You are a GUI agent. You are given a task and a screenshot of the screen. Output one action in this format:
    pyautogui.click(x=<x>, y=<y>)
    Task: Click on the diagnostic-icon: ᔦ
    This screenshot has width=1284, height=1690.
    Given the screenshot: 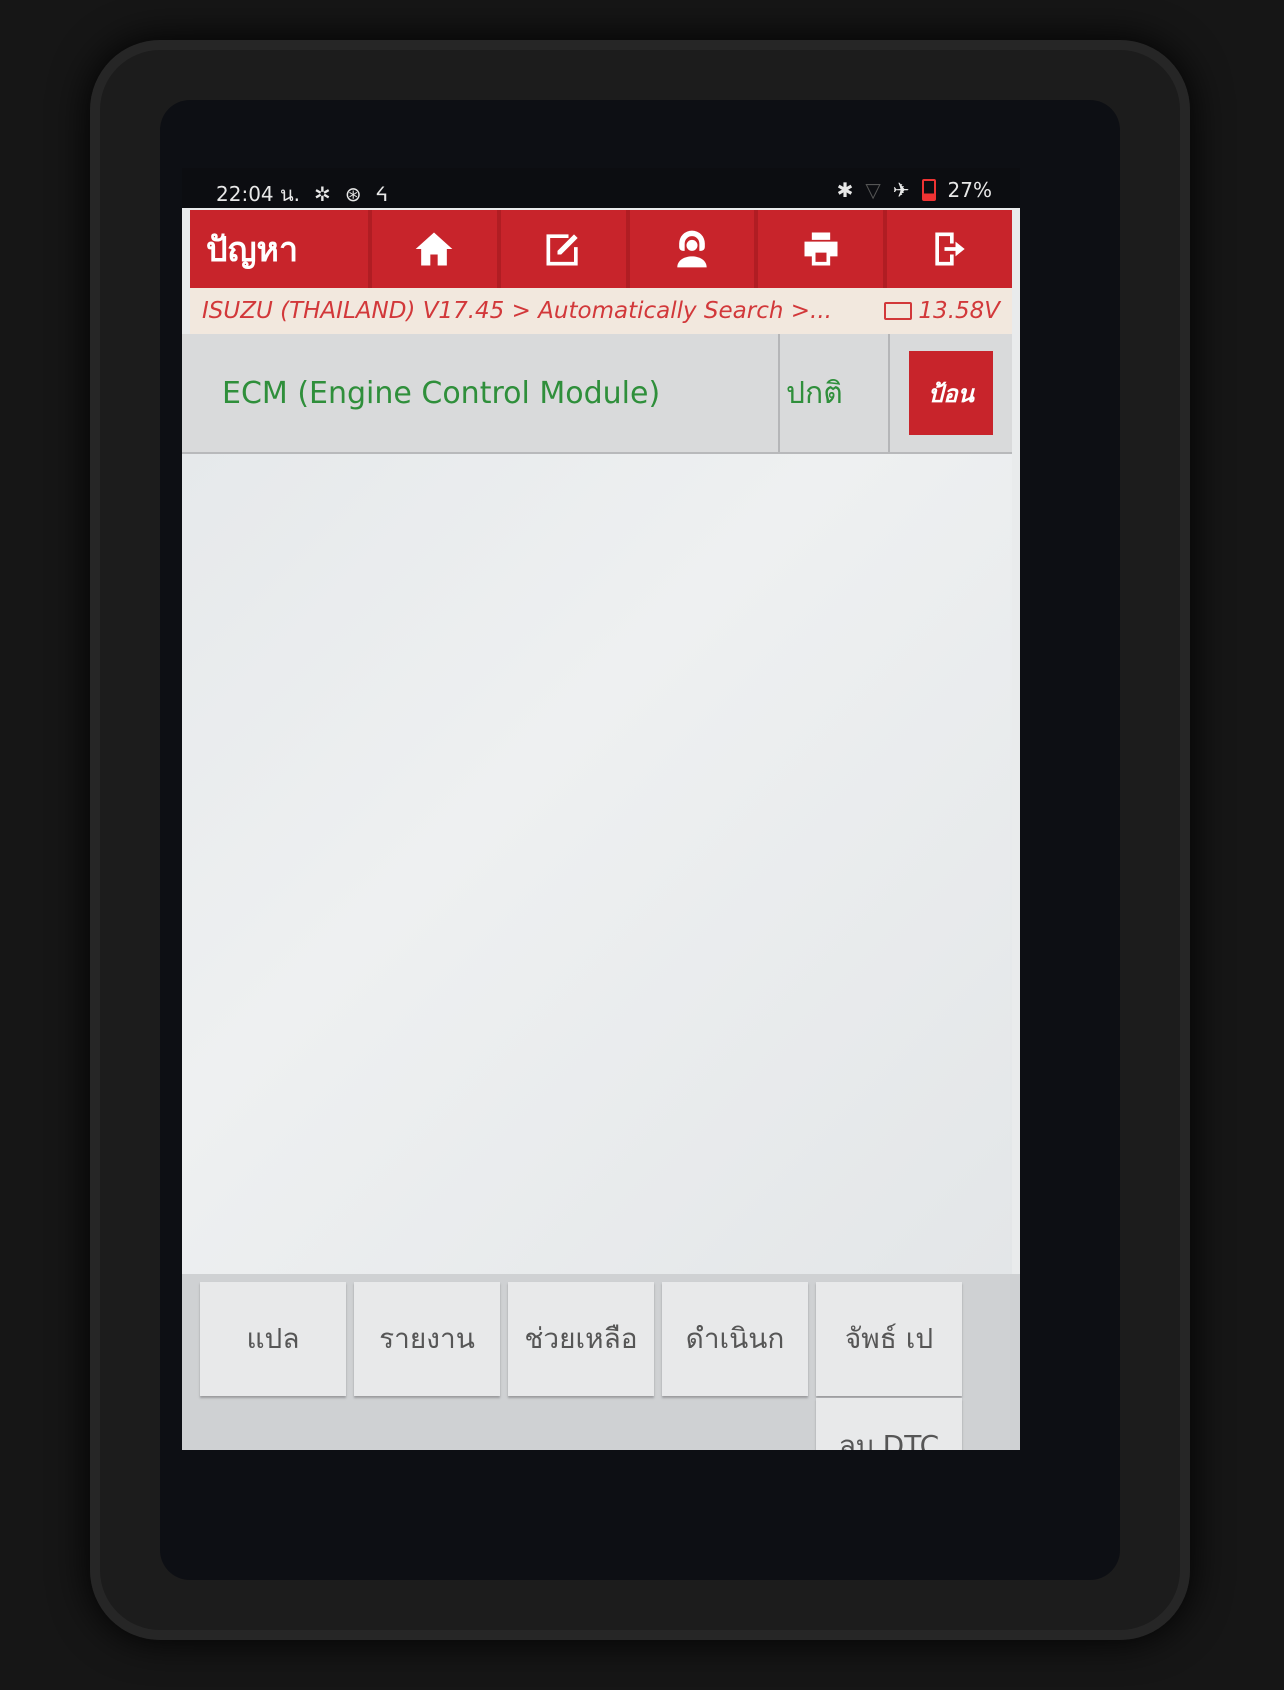 What is the action you would take?
    pyautogui.click(x=382, y=194)
    